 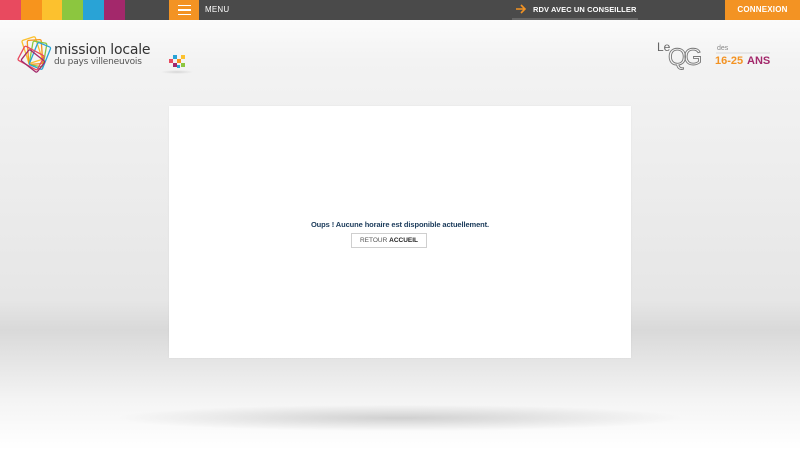 What do you see at coordinates (102, 50) in the screenshot?
I see `logo-title: mission locale` at bounding box center [102, 50].